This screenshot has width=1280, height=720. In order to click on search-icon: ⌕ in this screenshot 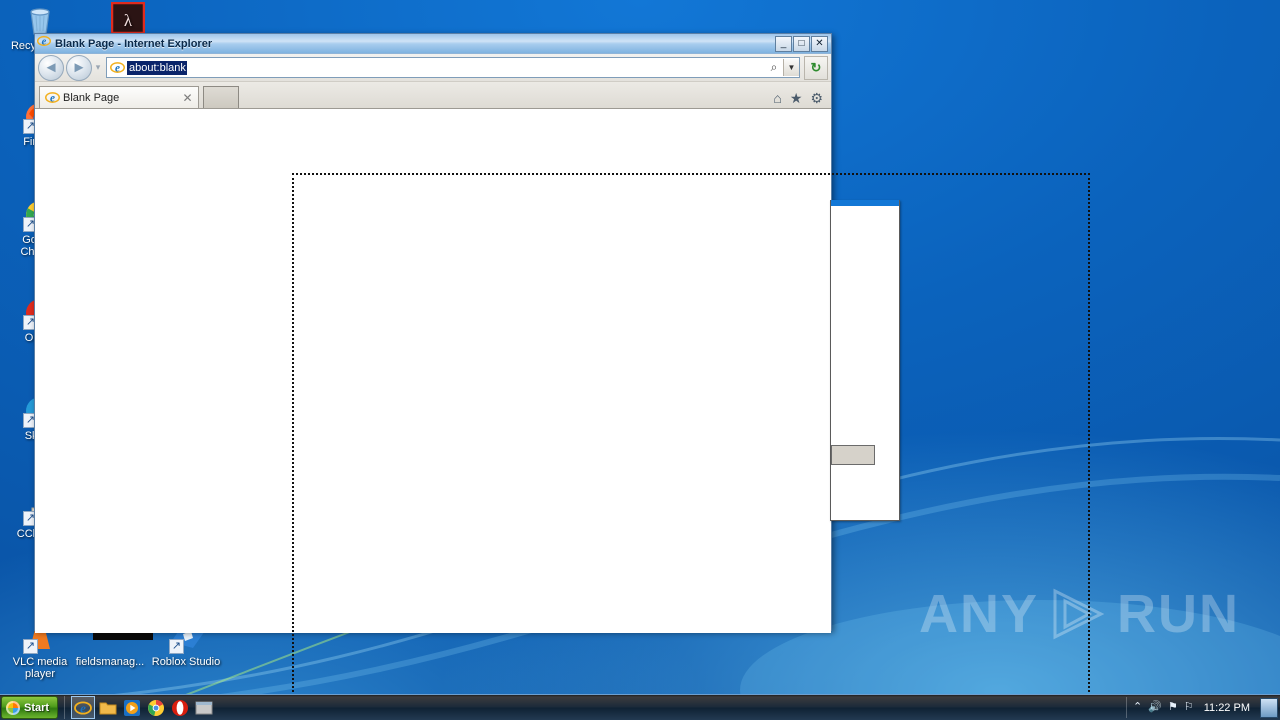, I will do `click(774, 67)`.